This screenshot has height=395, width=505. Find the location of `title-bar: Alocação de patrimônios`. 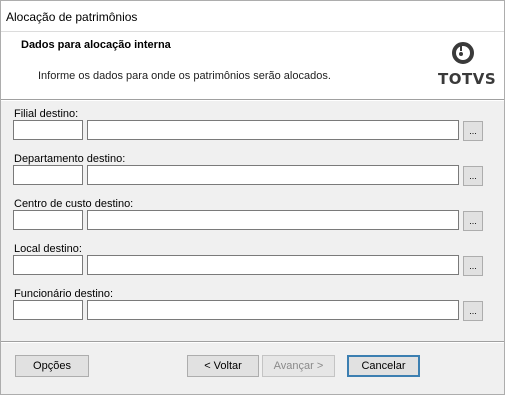

title-bar: Alocação de patrimônios is located at coordinates (252, 16).